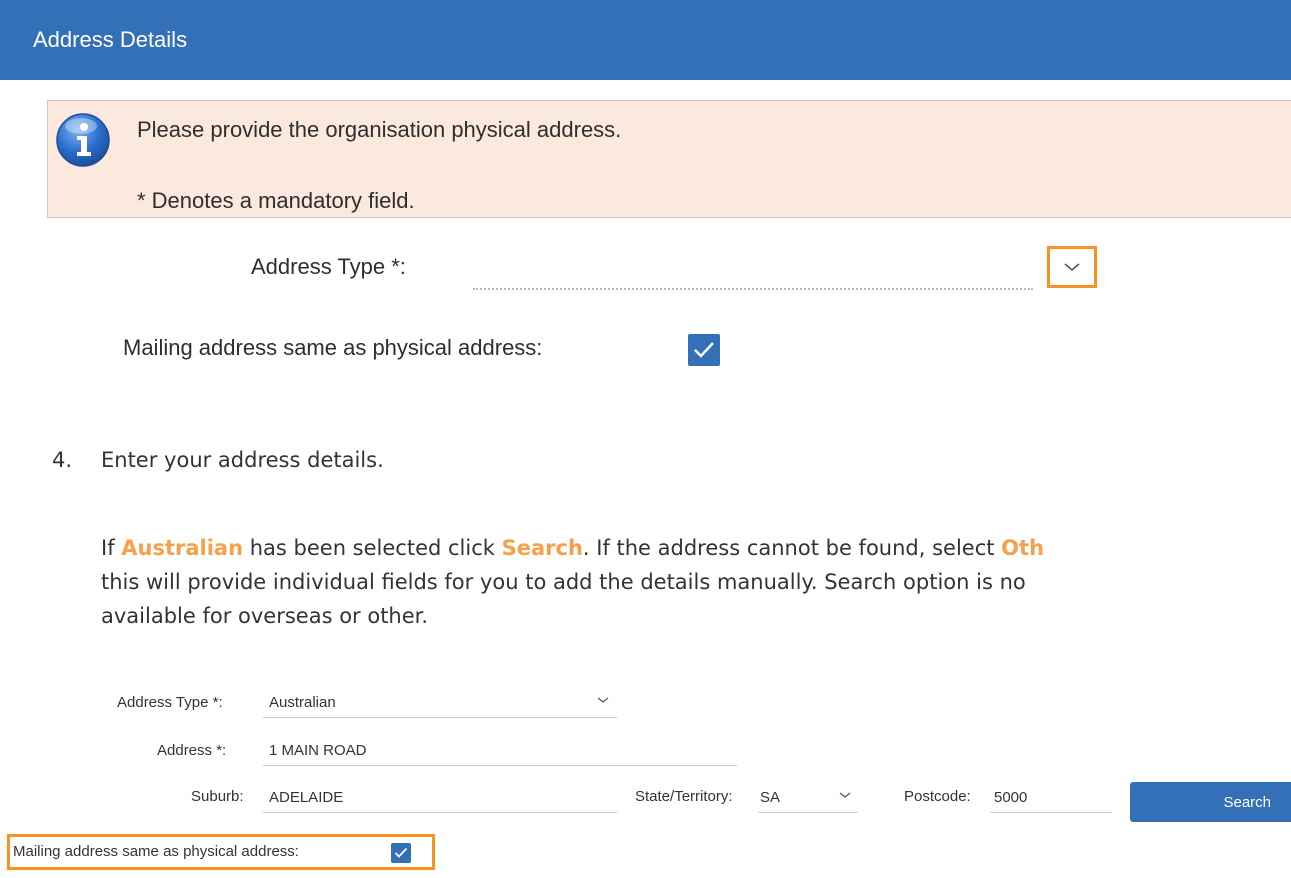 The height and width of the screenshot is (878, 1291). I want to click on suburb-input: ADELAIDE, so click(306, 797).